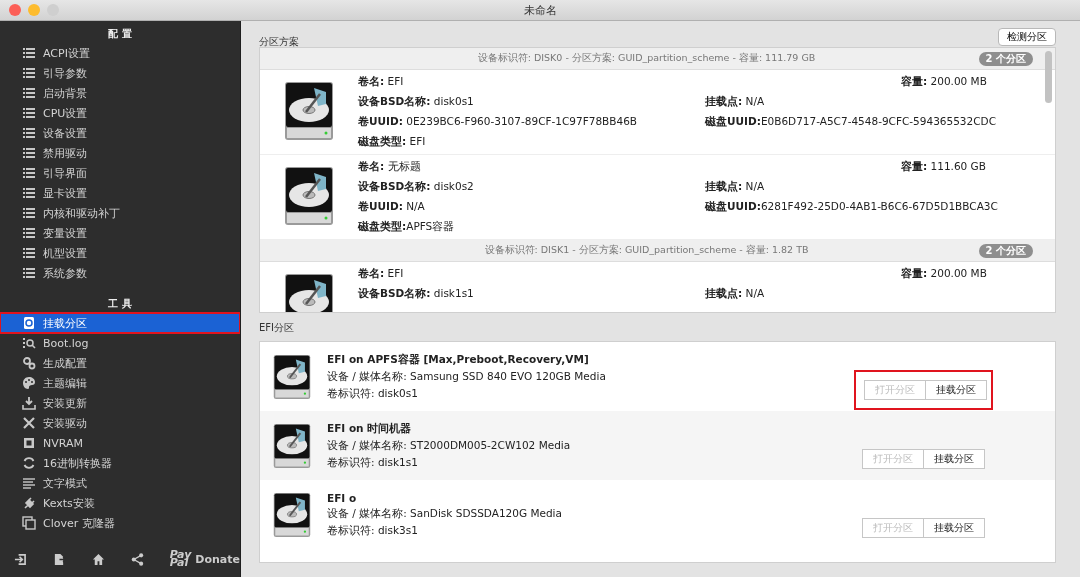 This screenshot has height=577, width=1080. What do you see at coordinates (59, 559) in the screenshot?
I see `export-icon` at bounding box center [59, 559].